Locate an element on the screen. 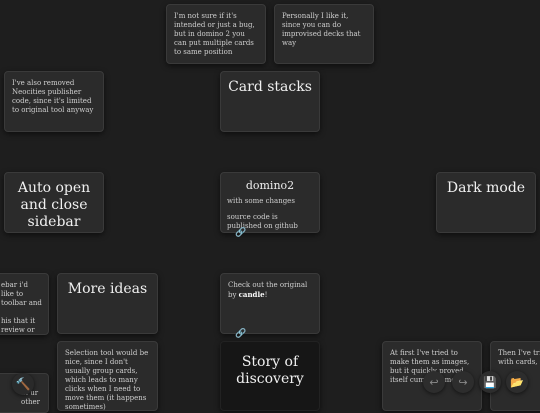 The image size is (540, 413). card-title: Card stacks is located at coordinates (270, 87).